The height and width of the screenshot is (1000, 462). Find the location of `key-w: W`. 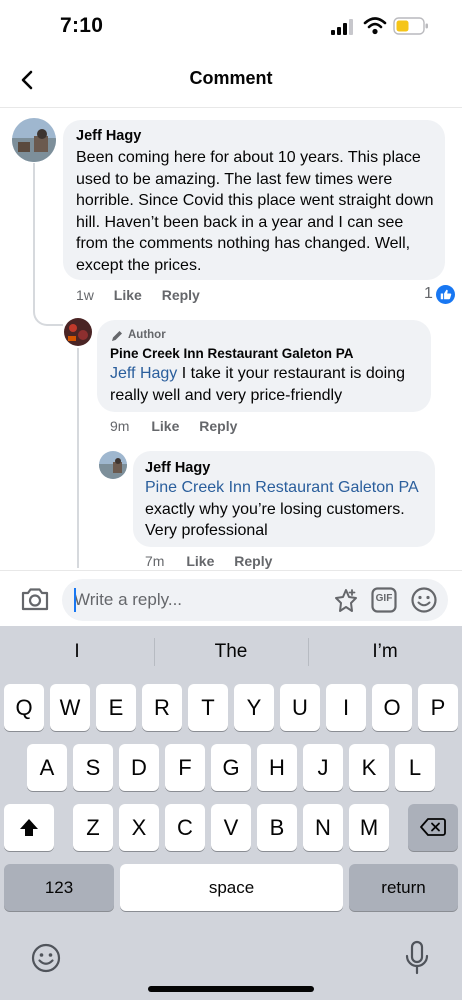

key-w: W is located at coordinates (70, 707).